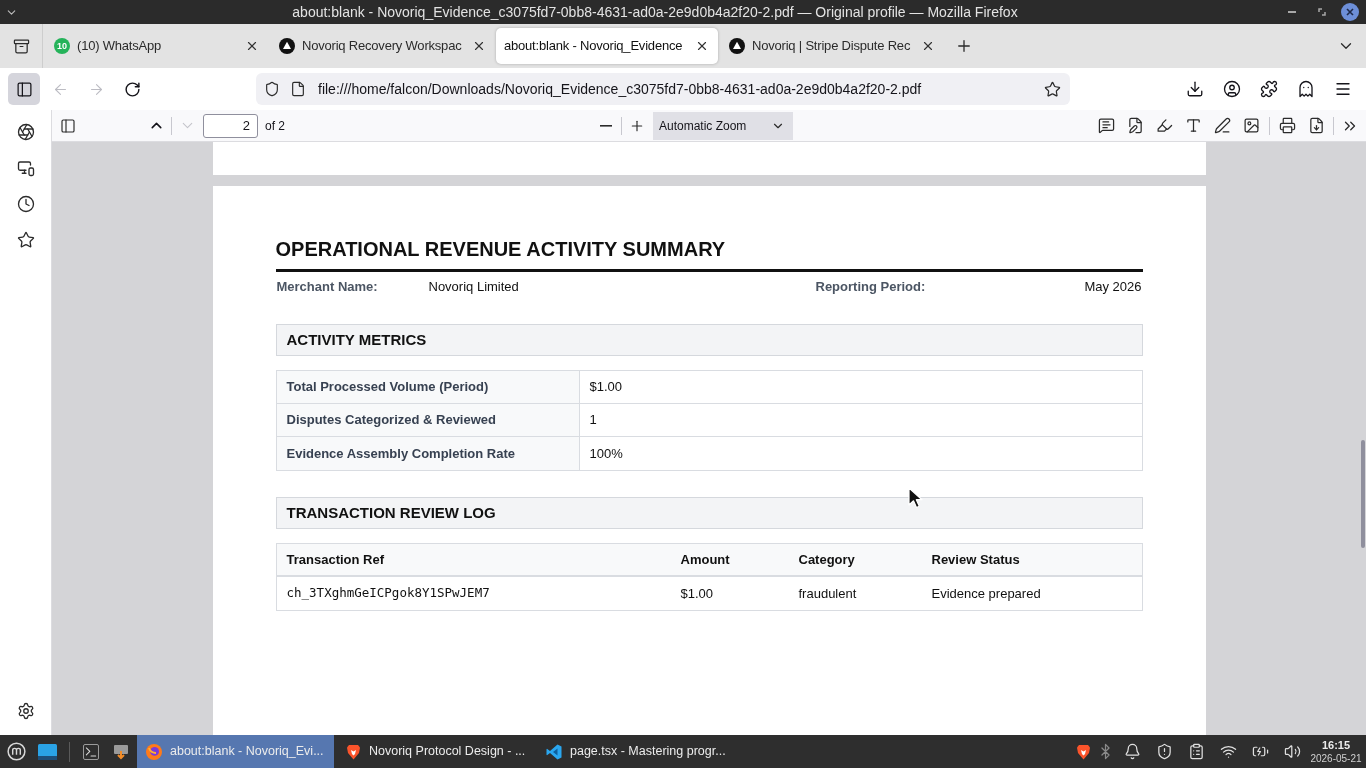 The width and height of the screenshot is (1366, 768). Describe the element at coordinates (697, 593) in the screenshot. I see `table-cell-text: $1.00` at that location.